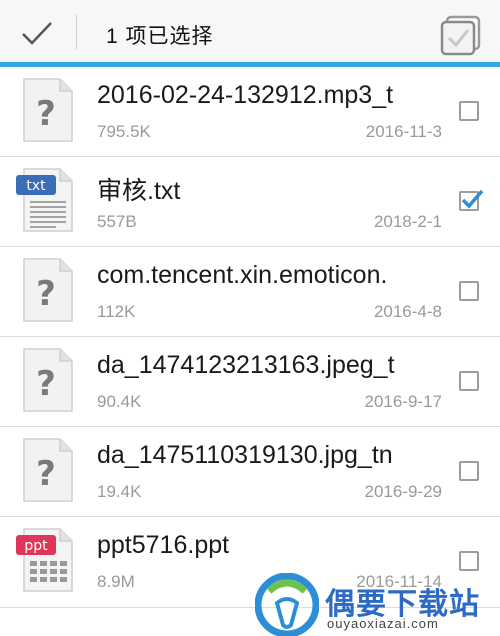 This screenshot has height=636, width=500. Describe the element at coordinates (242, 275) in the screenshot. I see `file-name: com.tencent.xin.emoticon.` at that location.